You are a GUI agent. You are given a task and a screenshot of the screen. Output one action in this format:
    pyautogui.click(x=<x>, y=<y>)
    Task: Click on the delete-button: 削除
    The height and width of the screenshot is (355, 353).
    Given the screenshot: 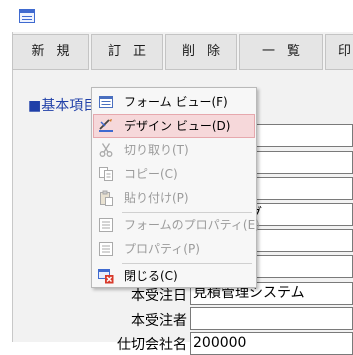 What is the action you would take?
    pyautogui.click(x=201, y=52)
    